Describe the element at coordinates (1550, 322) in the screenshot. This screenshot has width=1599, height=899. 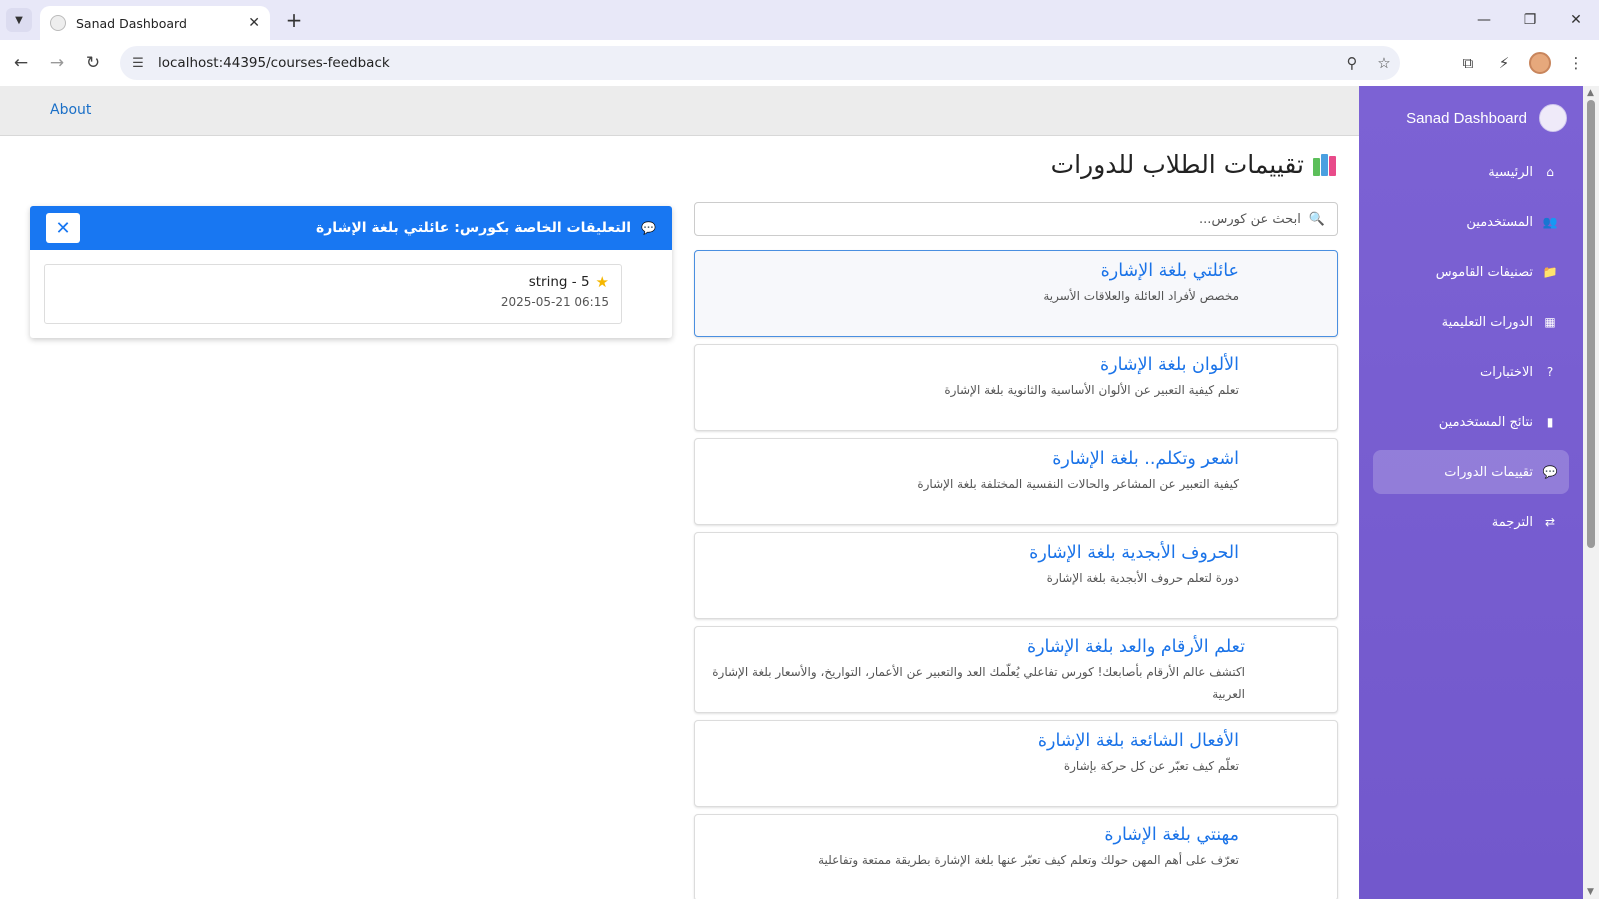
I see `board-icon: ▦` at that location.